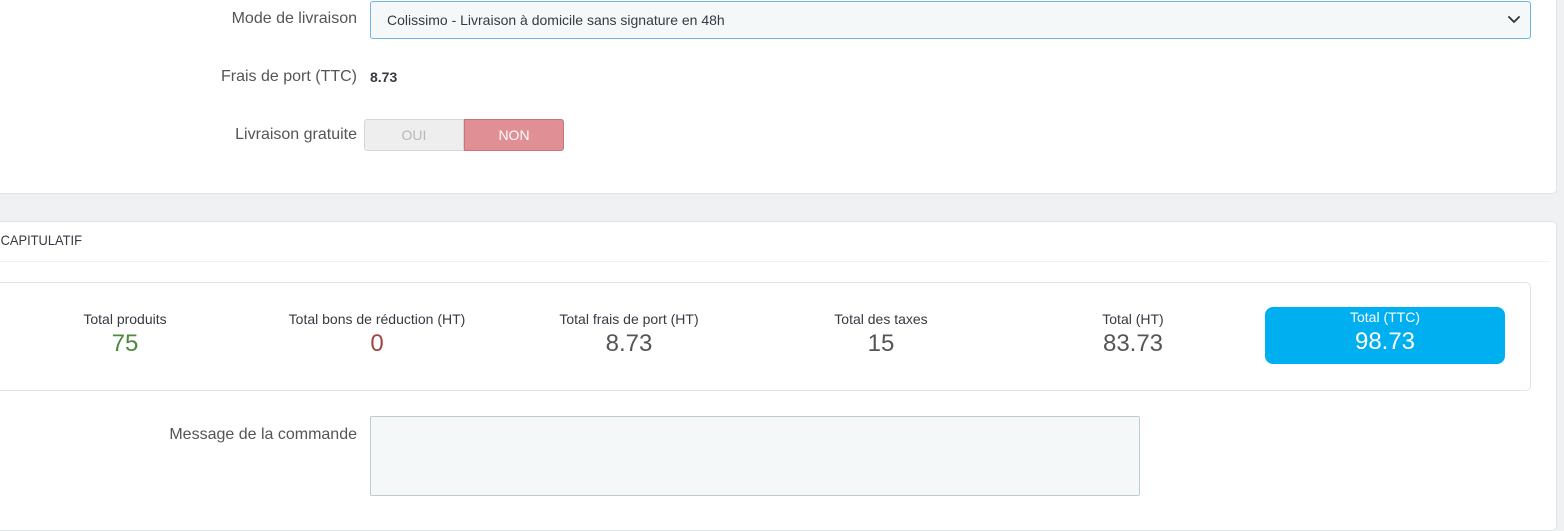 Image resolution: width=1564 pixels, height=531 pixels. I want to click on total-ht: Total (HT) 83.73, so click(1133, 335).